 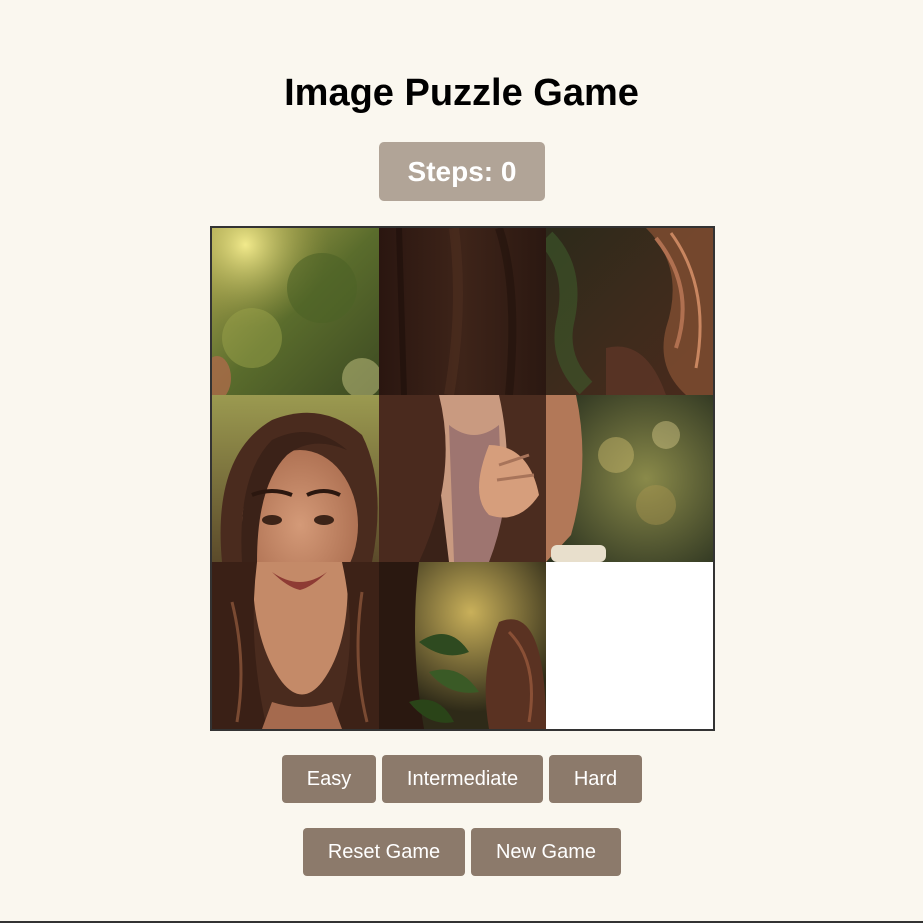 I want to click on tile-image-chin, so click(x=295, y=645).